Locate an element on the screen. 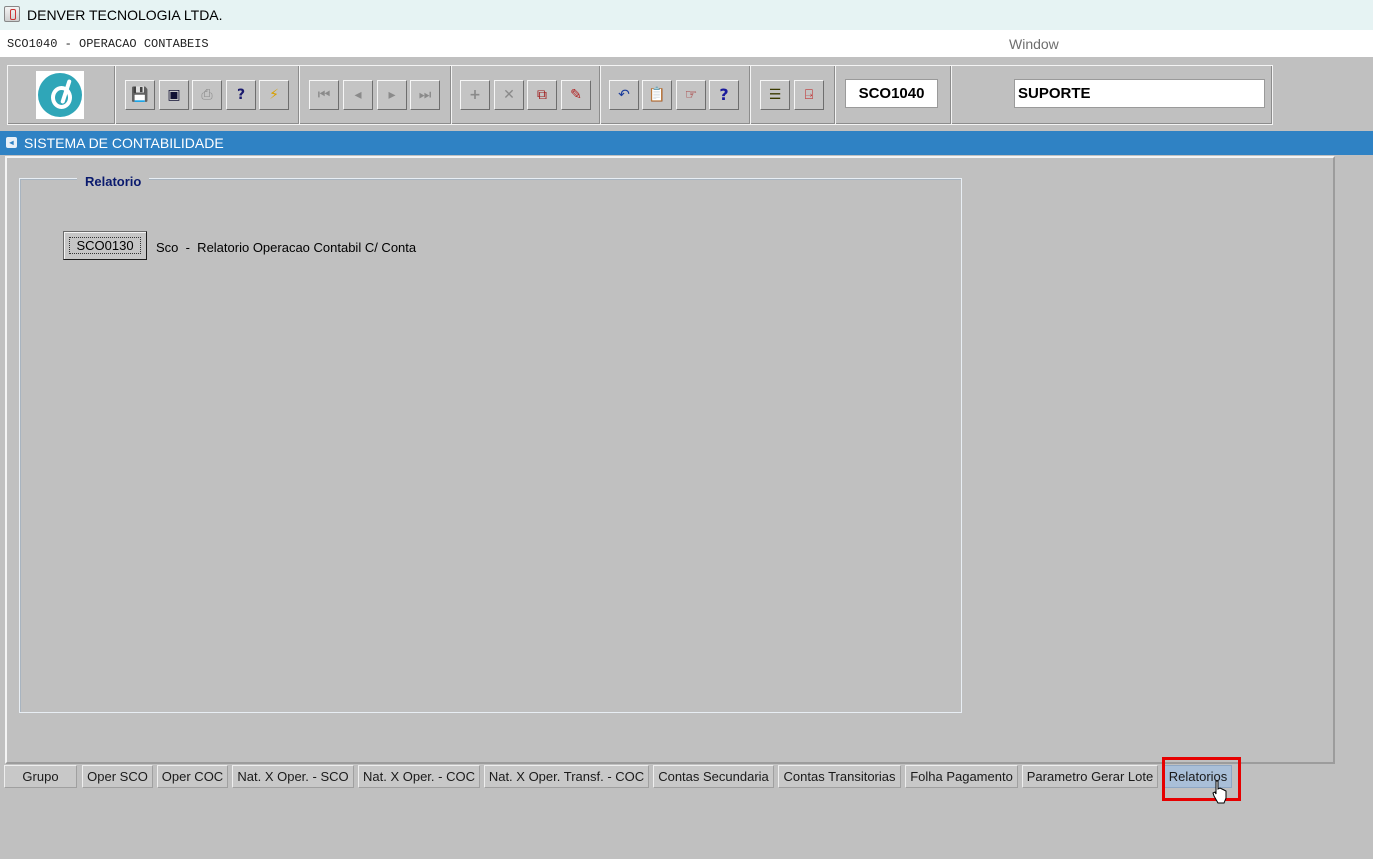 The image size is (1373, 859). help-button: ? is located at coordinates (724, 95).